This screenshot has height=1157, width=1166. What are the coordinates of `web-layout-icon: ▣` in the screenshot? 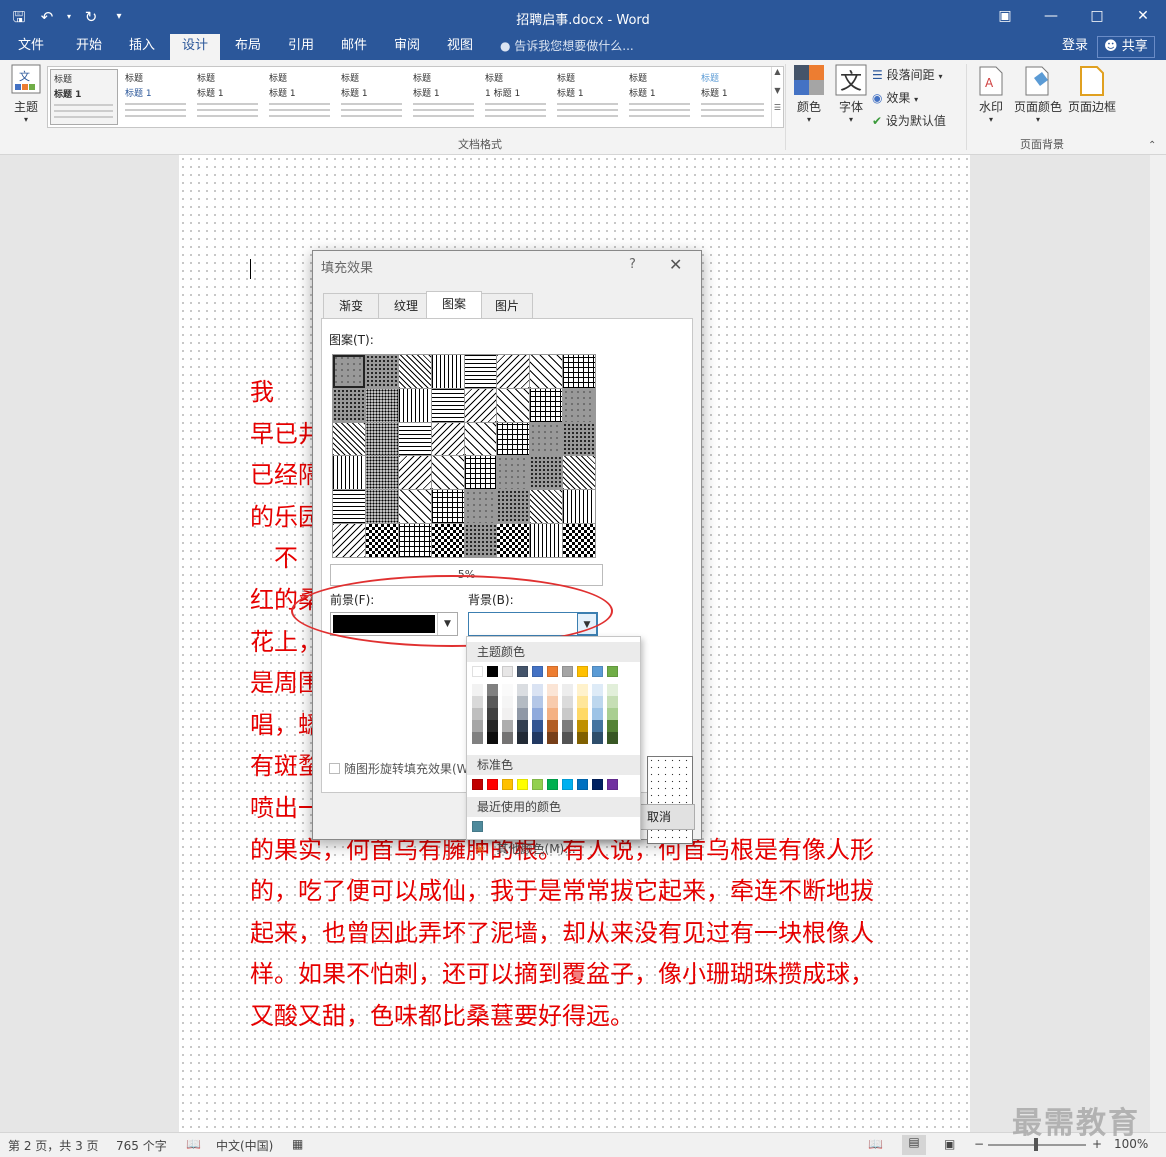 It's located at (949, 1144).